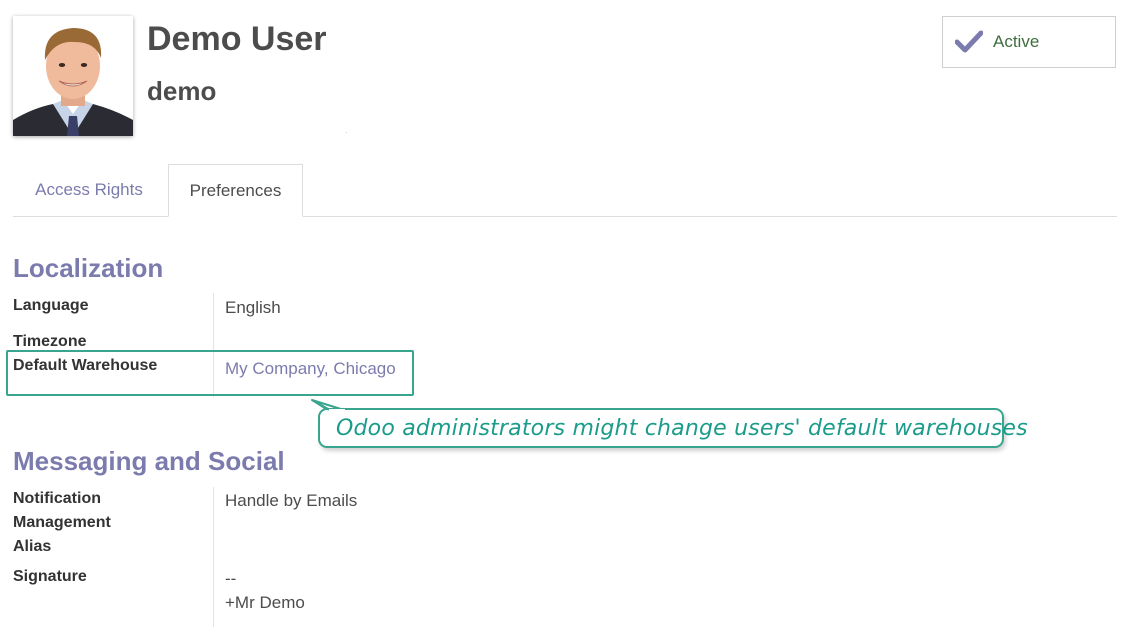 The width and height of the screenshot is (1130, 630). Describe the element at coordinates (969, 41) in the screenshot. I see `check-icon` at that location.